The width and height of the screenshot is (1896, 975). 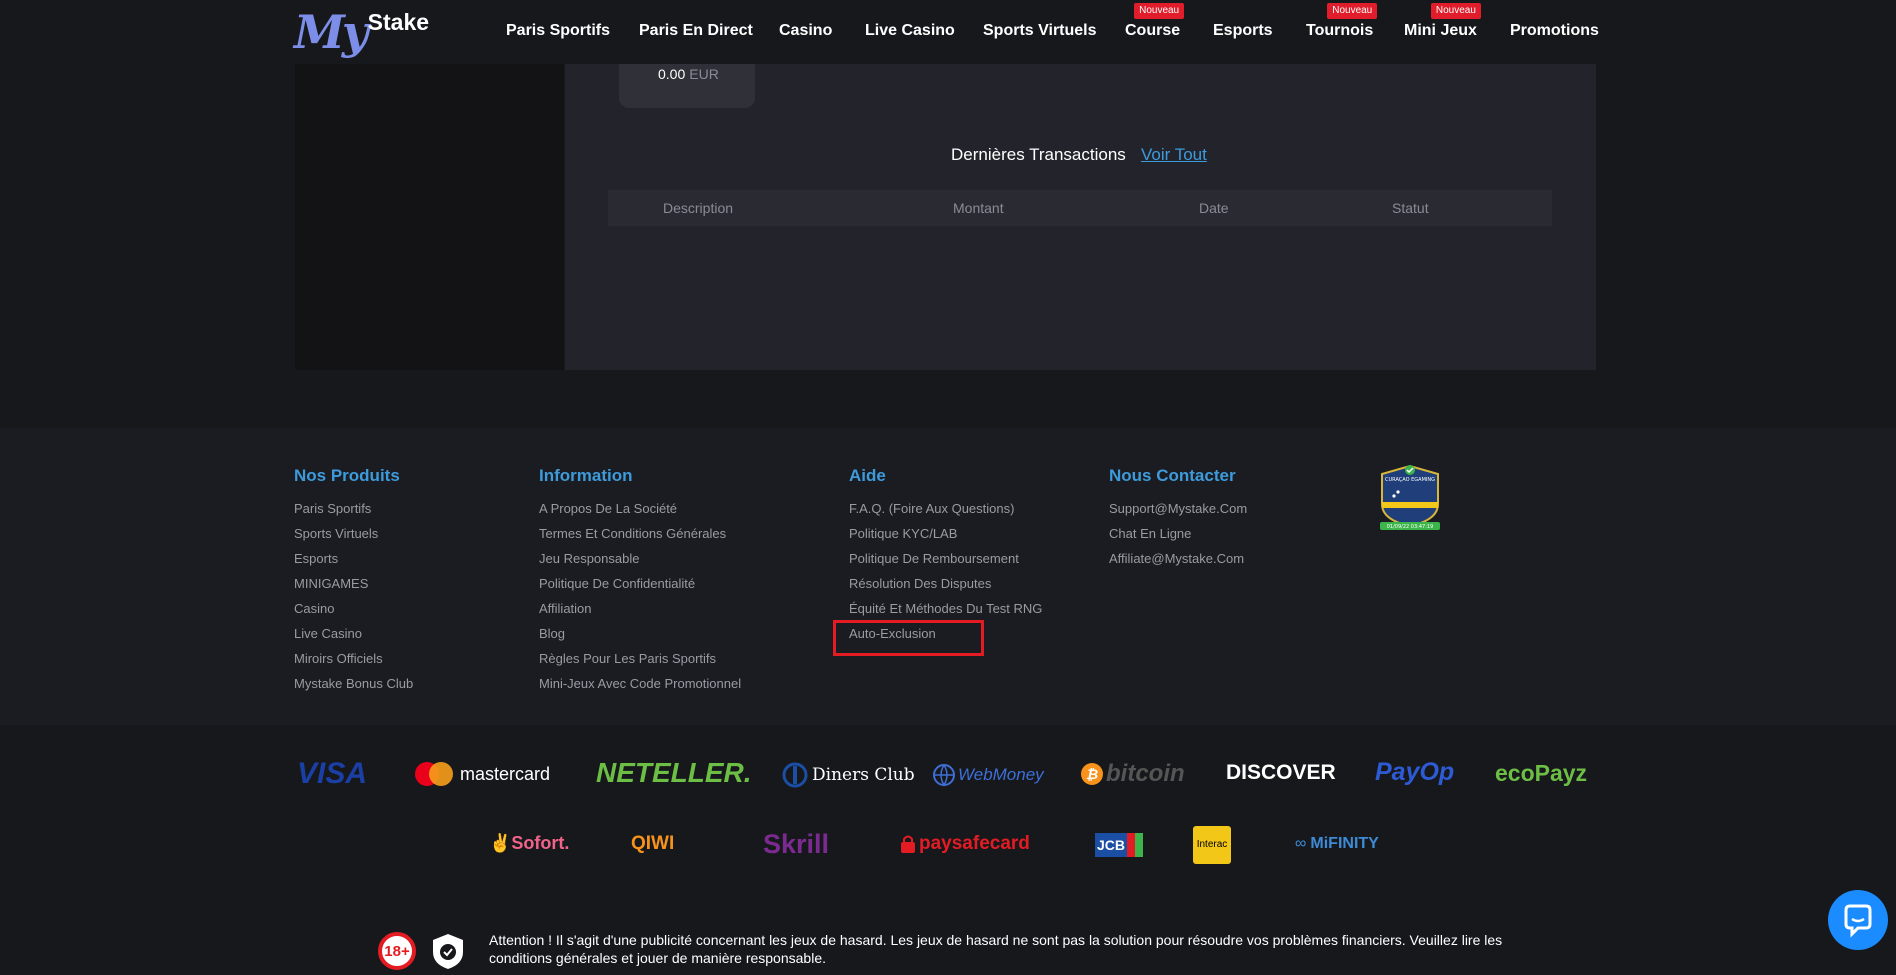 I want to click on mifinity-logo: ∞ MiFINITY, so click(x=1337, y=844).